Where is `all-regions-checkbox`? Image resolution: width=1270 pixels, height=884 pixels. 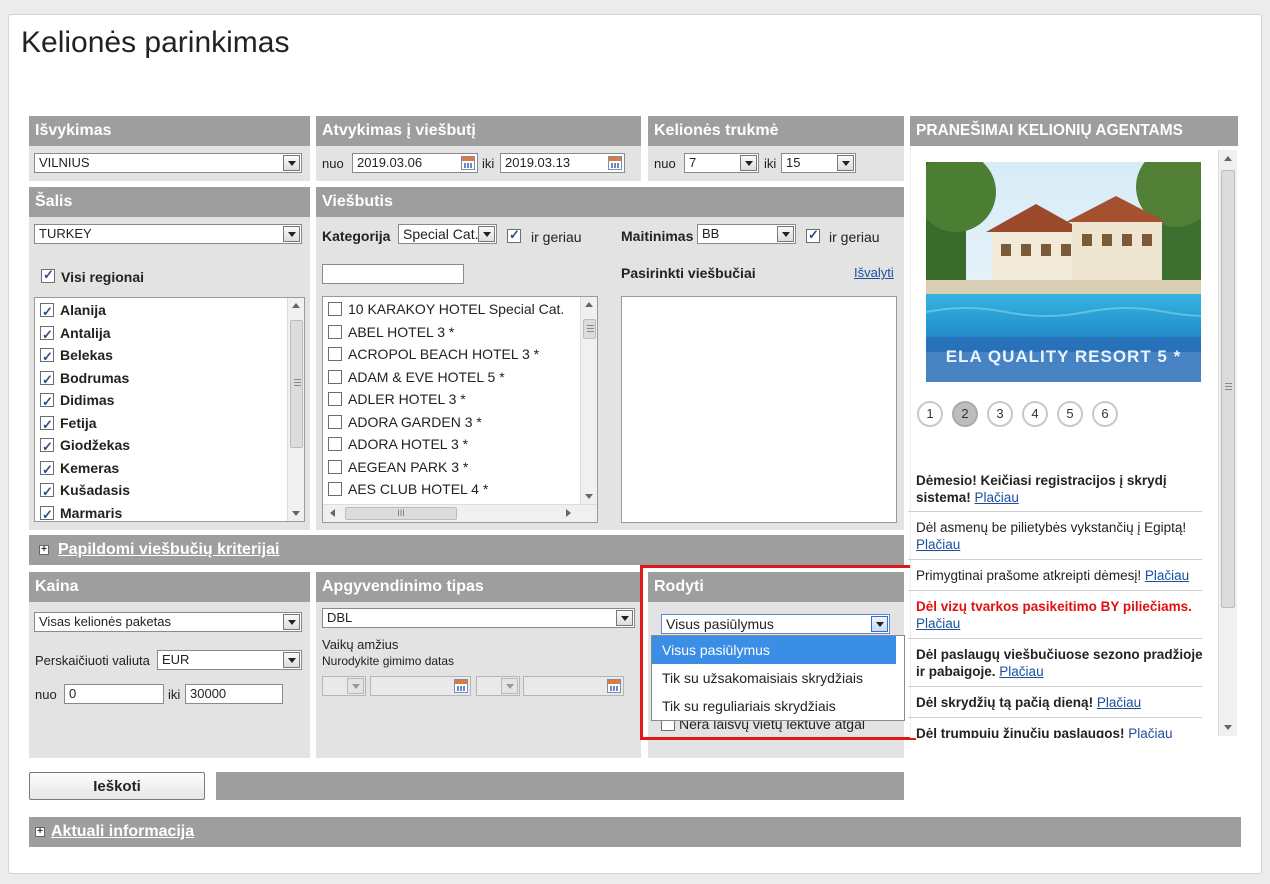 all-regions-checkbox is located at coordinates (48, 275).